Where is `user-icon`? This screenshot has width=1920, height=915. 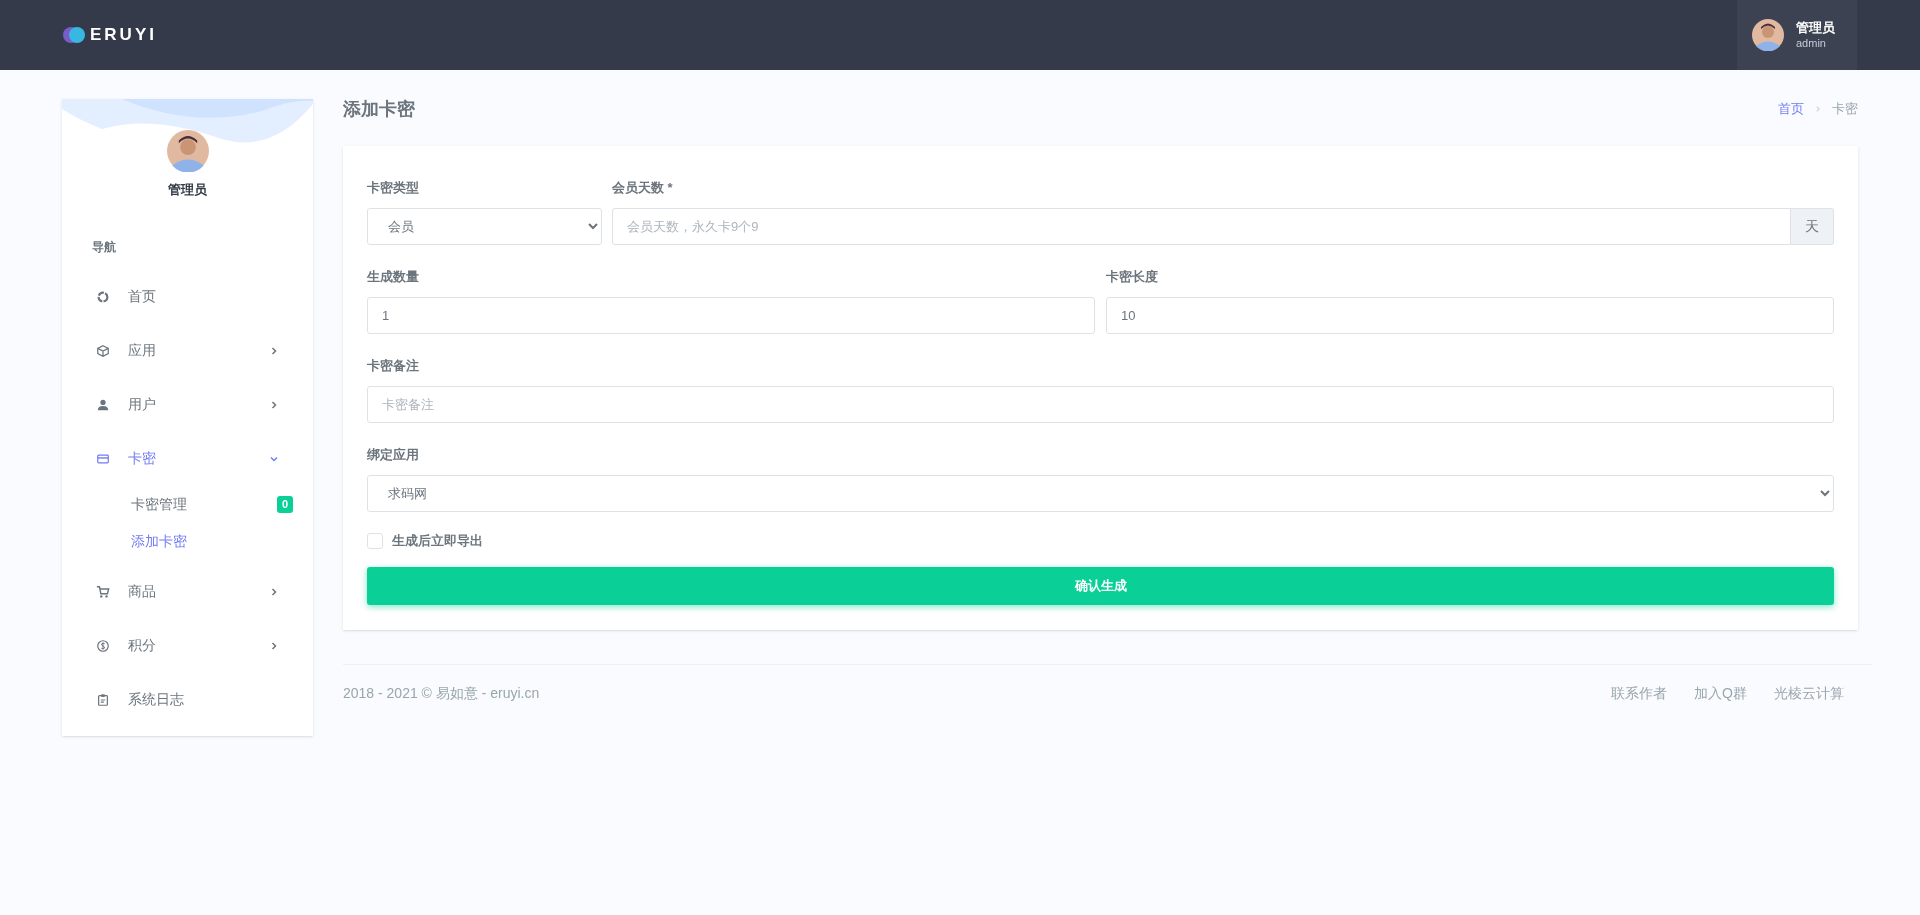 user-icon is located at coordinates (103, 404).